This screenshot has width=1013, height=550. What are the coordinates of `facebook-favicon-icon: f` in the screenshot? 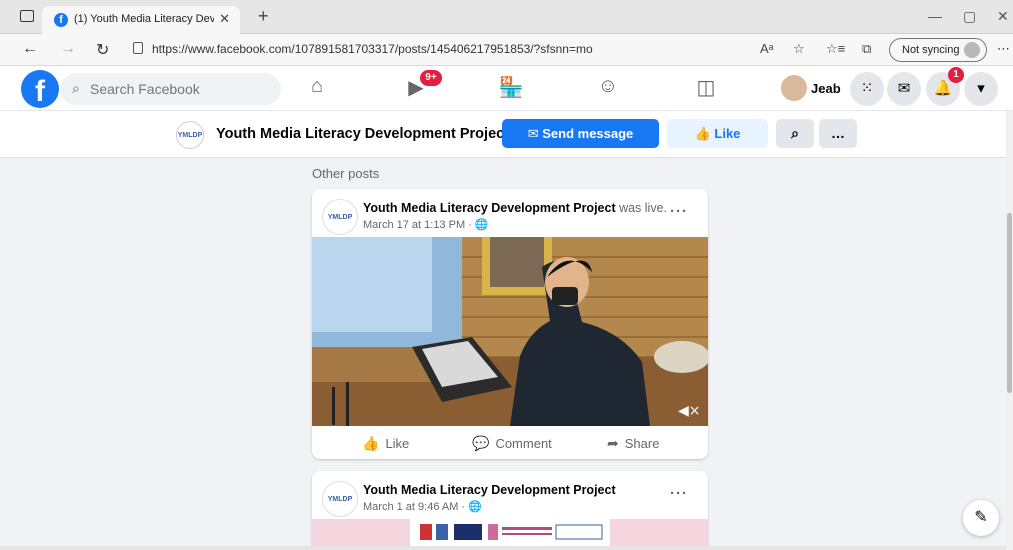 It's located at (61, 20).